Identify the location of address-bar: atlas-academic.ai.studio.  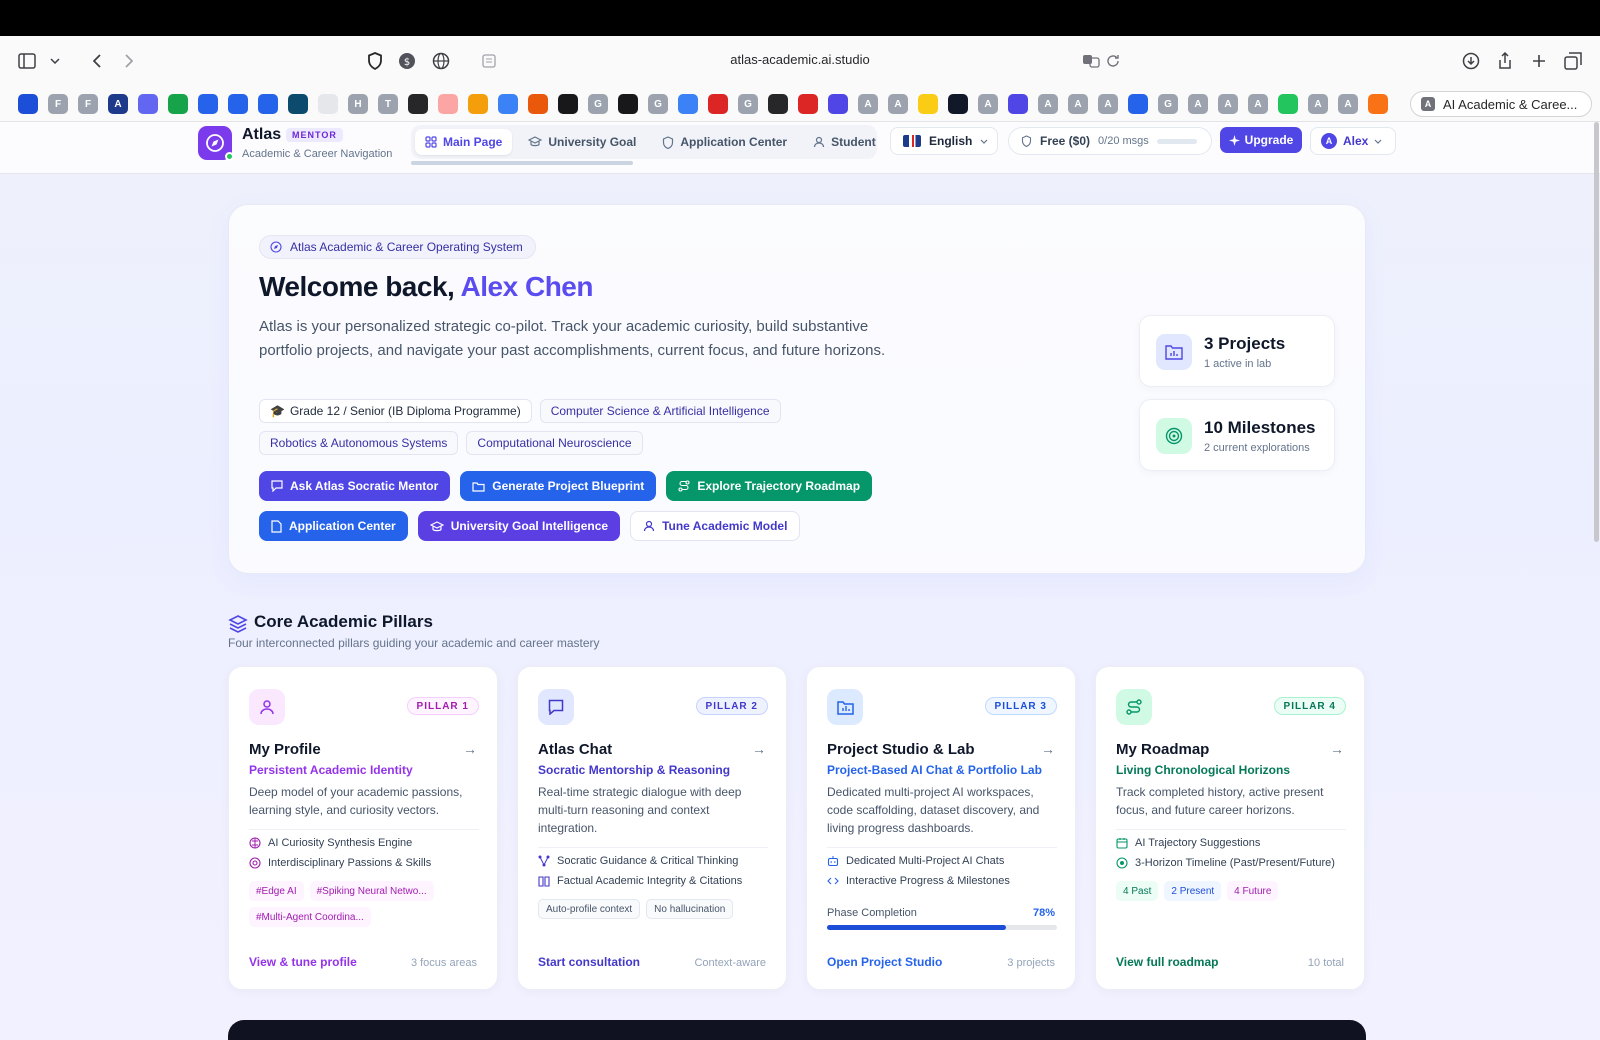
(800, 59).